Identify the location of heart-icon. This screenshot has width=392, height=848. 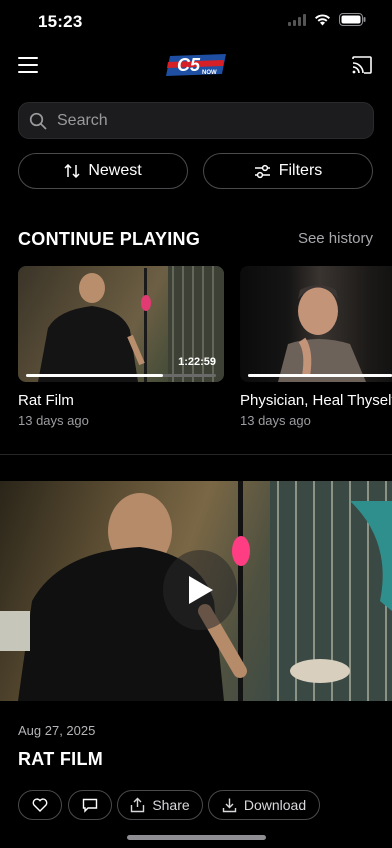
(40, 805).